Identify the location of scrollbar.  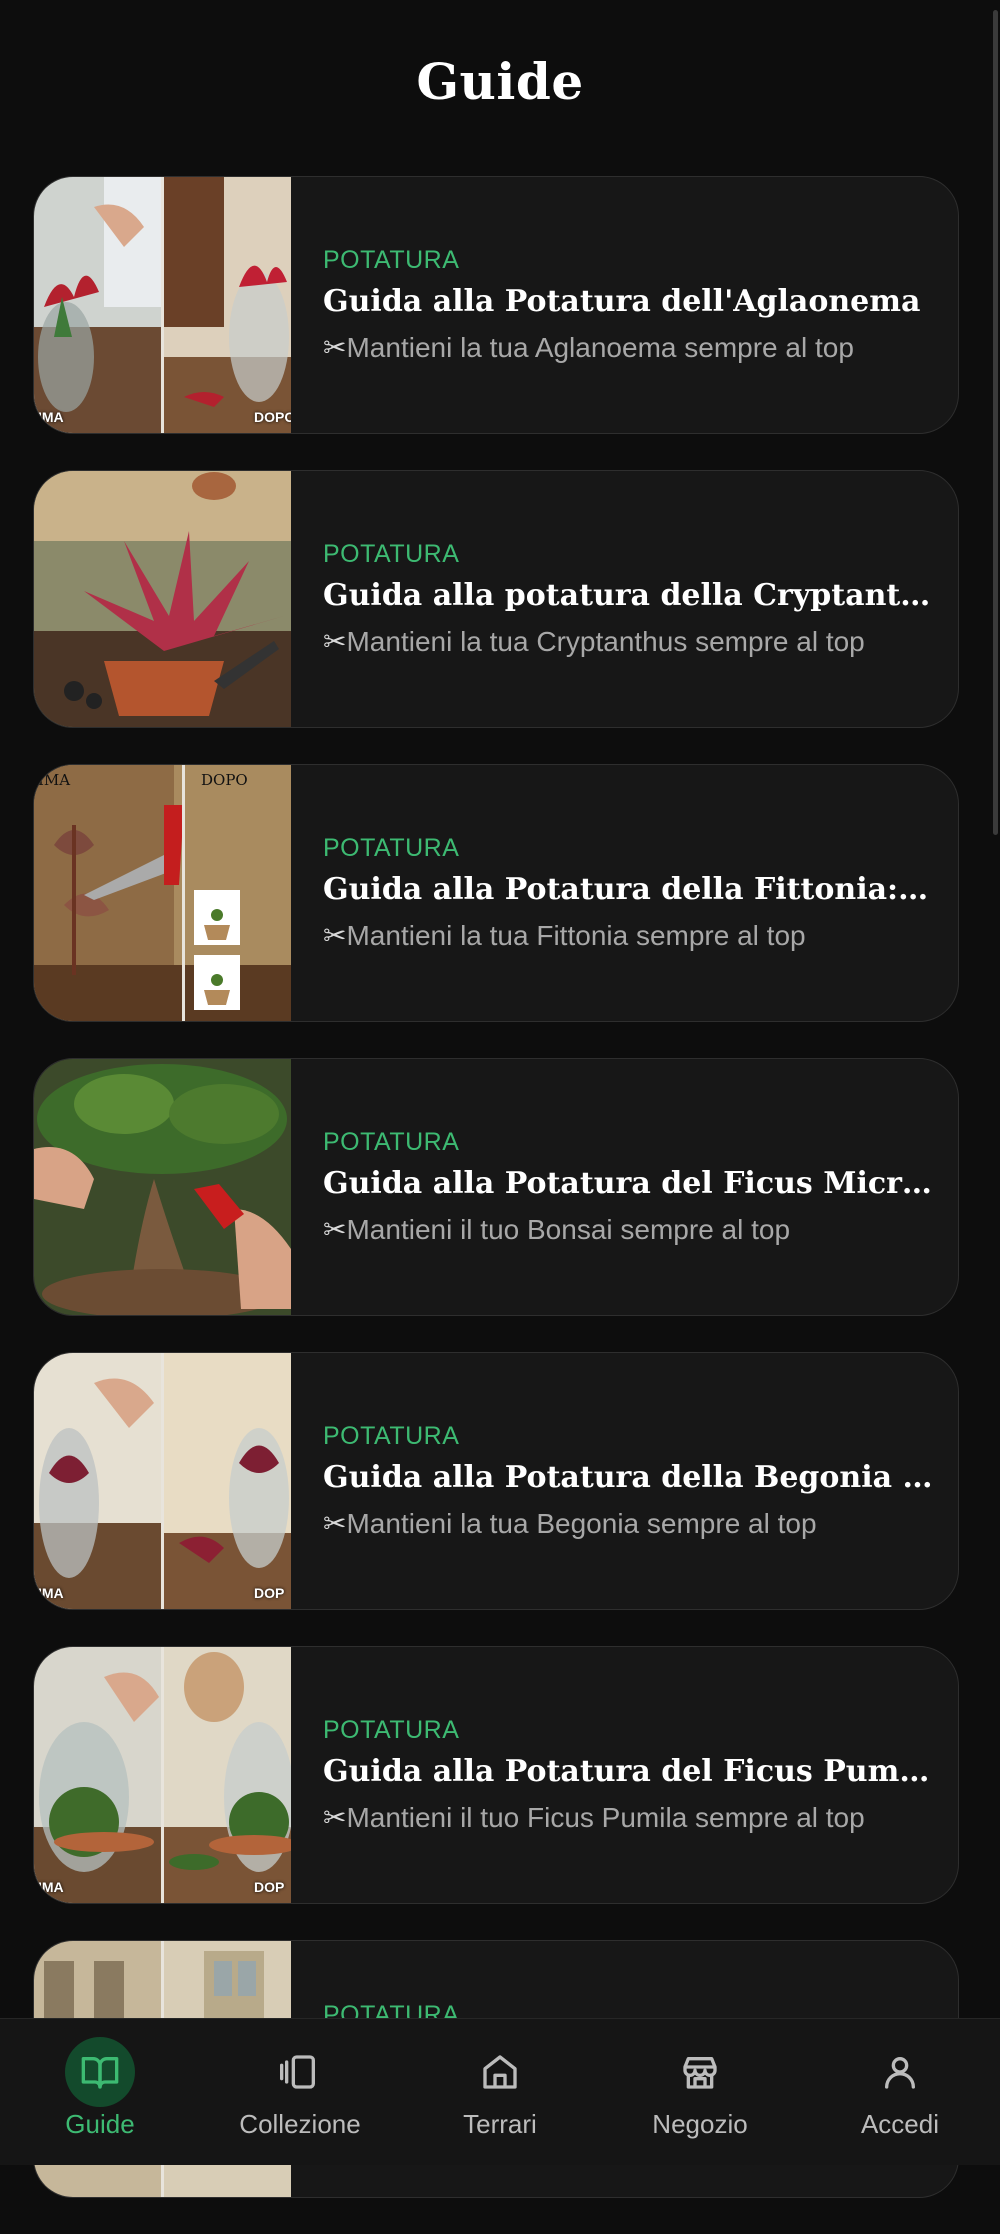
(995, 422).